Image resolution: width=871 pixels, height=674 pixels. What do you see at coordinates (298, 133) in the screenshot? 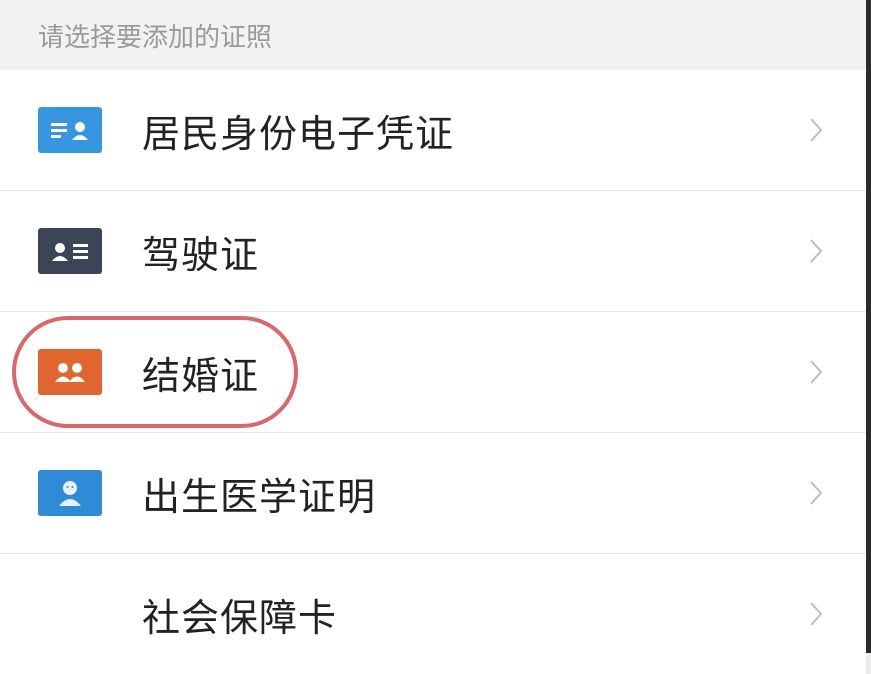
I see `list-item-label: 居民身份电子凭证` at bounding box center [298, 133].